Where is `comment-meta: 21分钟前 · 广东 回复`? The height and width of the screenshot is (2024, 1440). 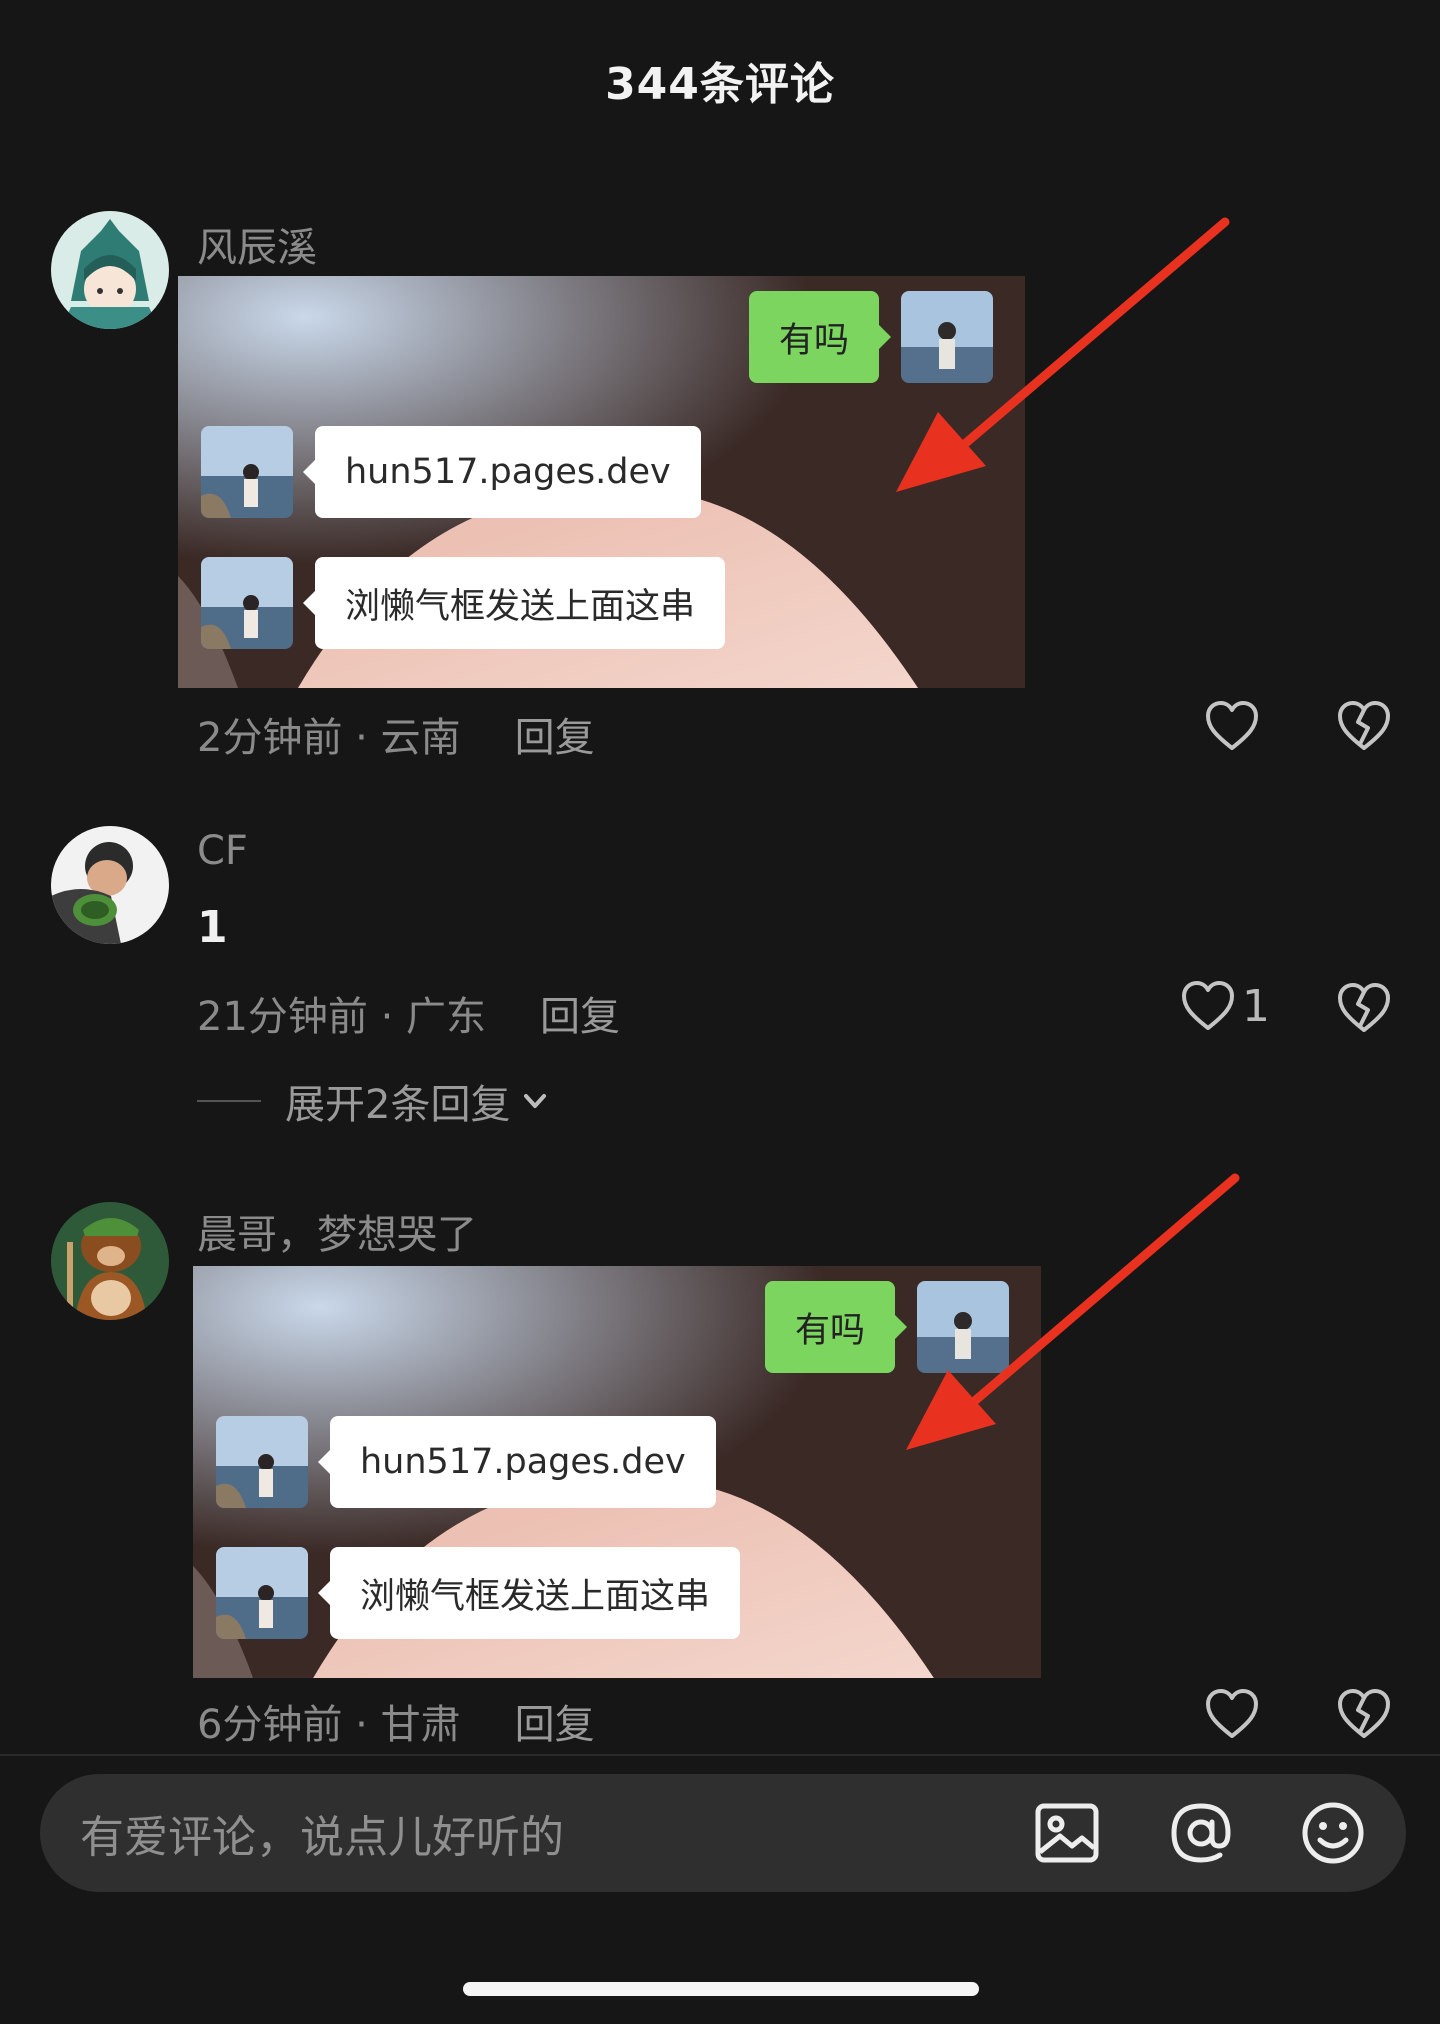
comment-meta: 21分钟前 · 广东 回复 is located at coordinates (408, 1013).